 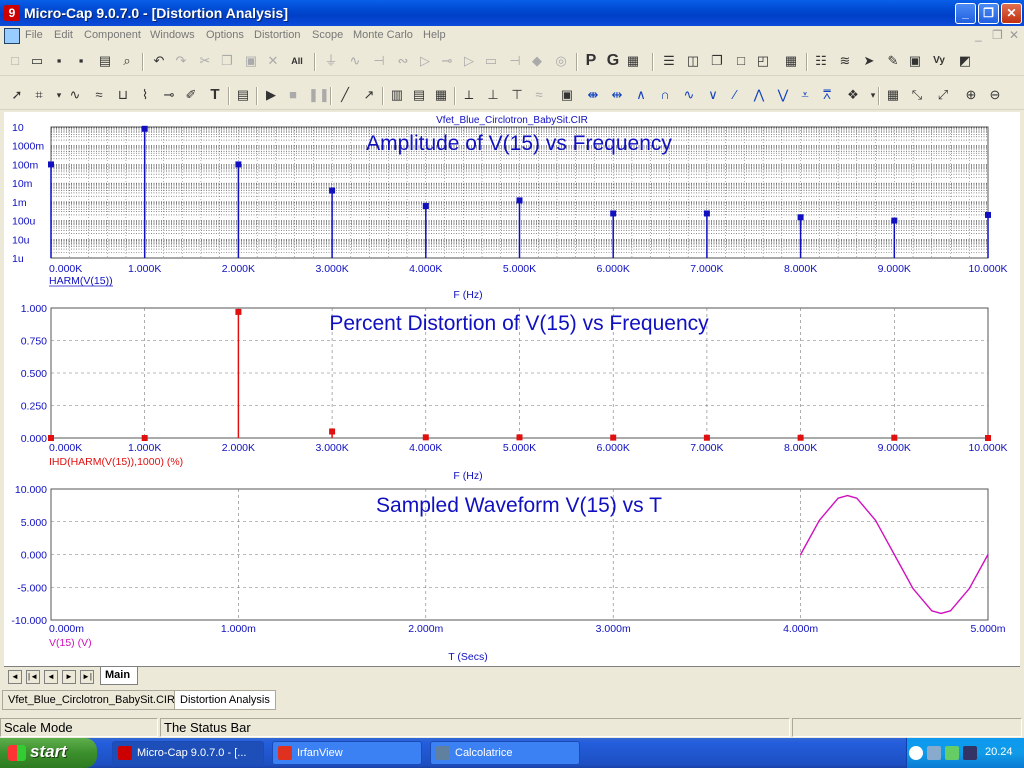 What do you see at coordinates (34, 35) in the screenshot?
I see `menu-file: File` at bounding box center [34, 35].